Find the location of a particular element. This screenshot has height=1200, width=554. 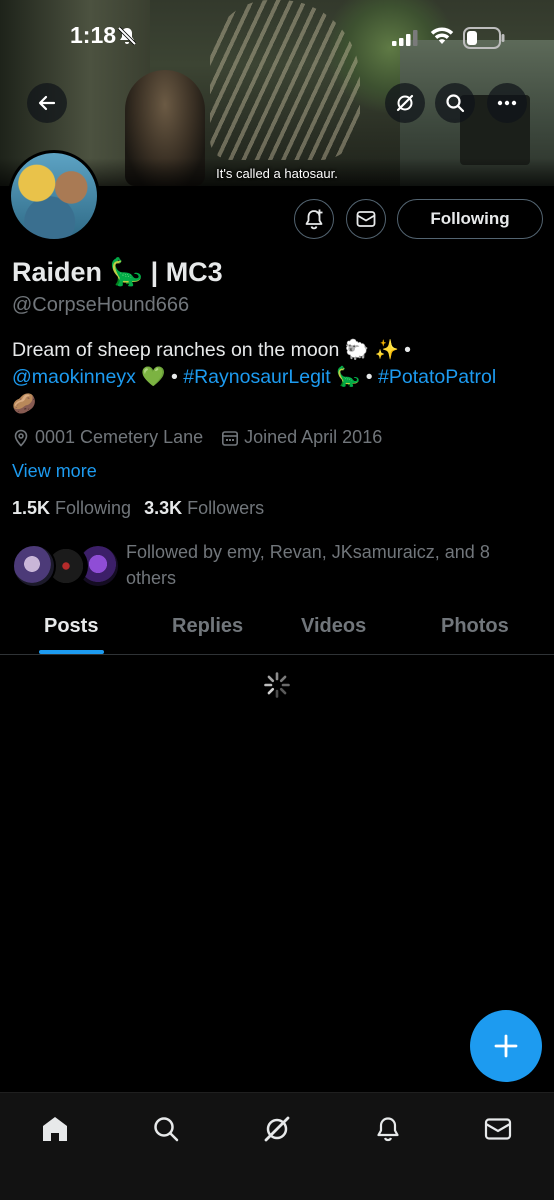

loading-spinner-icon is located at coordinates (277, 685).